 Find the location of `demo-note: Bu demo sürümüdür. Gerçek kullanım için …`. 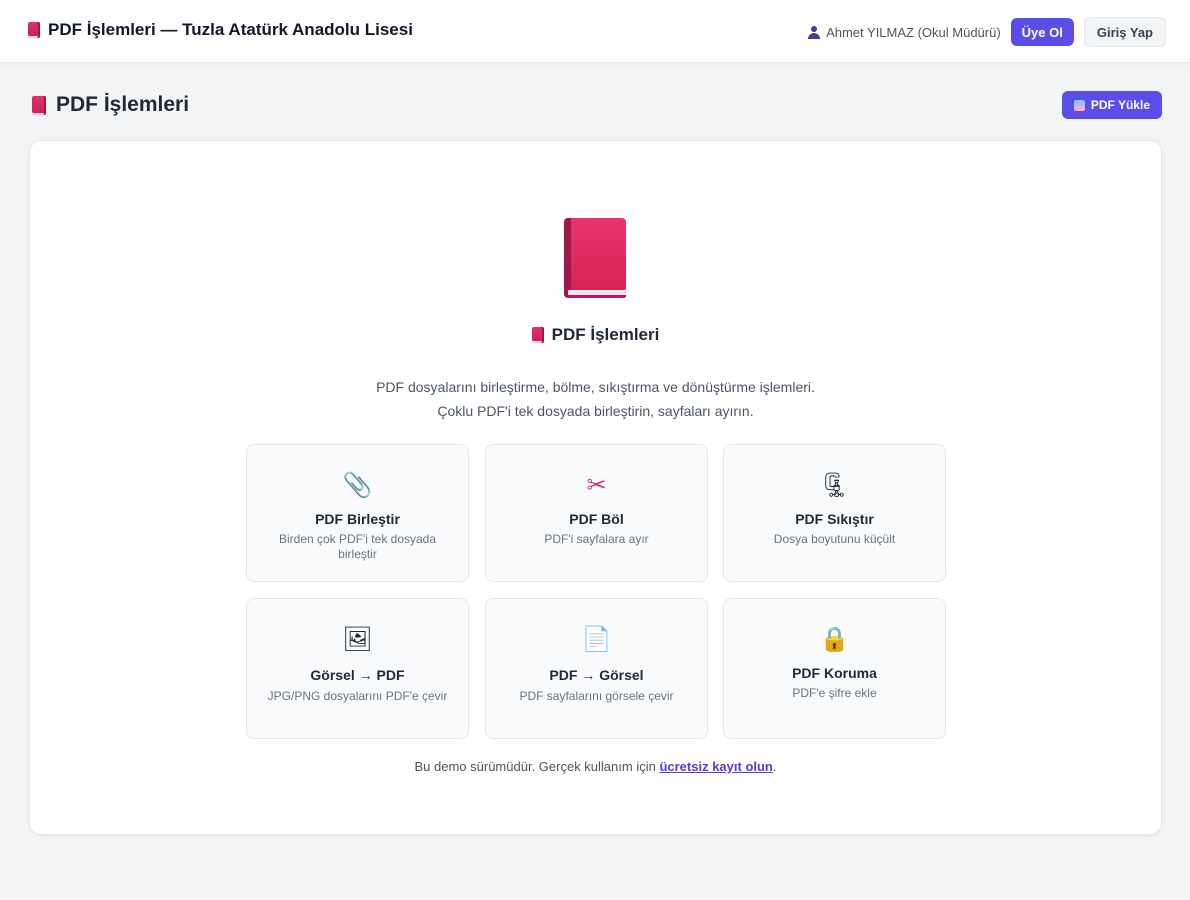

demo-note: Bu demo sürümüdür. Gerçek kullanım için … is located at coordinates (595, 766).